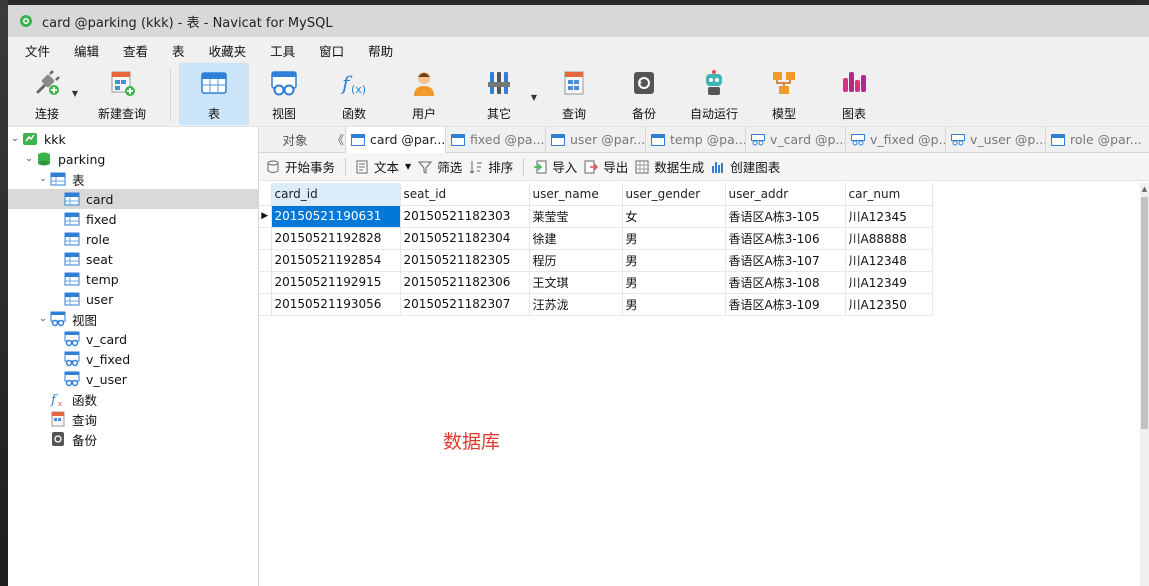 This screenshot has width=1149, height=586. Describe the element at coordinates (47, 94) in the screenshot. I see `connect-button: 连接 ▼` at that location.